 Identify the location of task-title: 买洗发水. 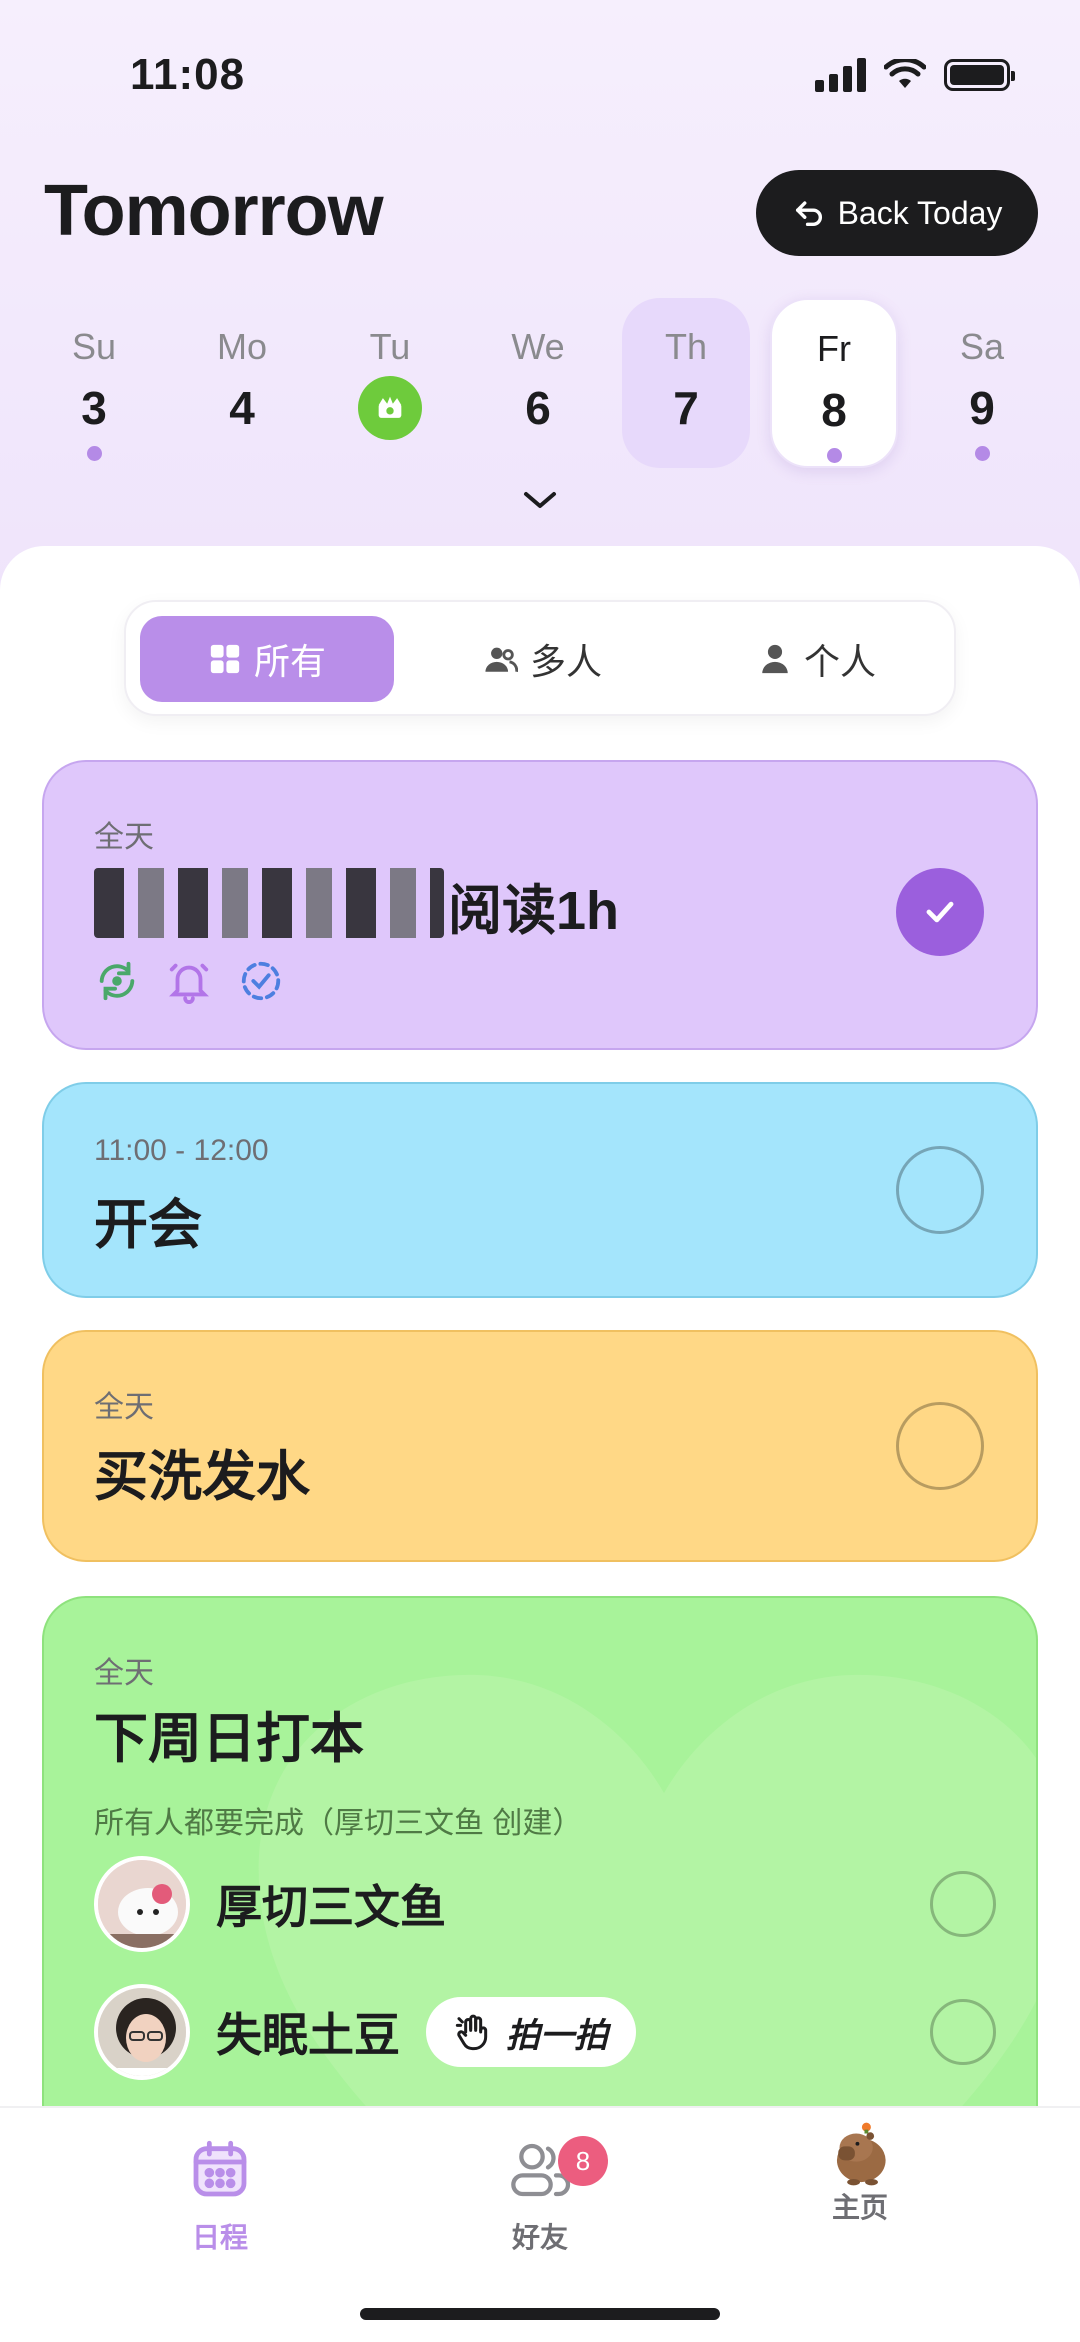
(202, 1477).